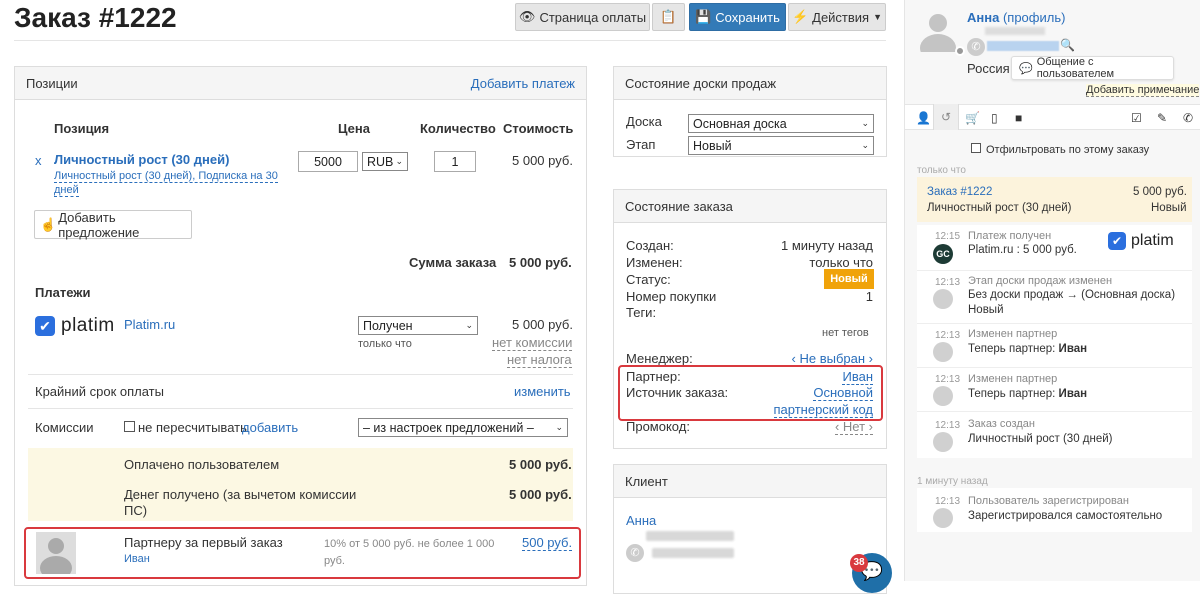 This screenshot has height=594, width=1200. Describe the element at coordinates (1143, 90) in the screenshot. I see `add-note-link: Добавить примечание` at that location.